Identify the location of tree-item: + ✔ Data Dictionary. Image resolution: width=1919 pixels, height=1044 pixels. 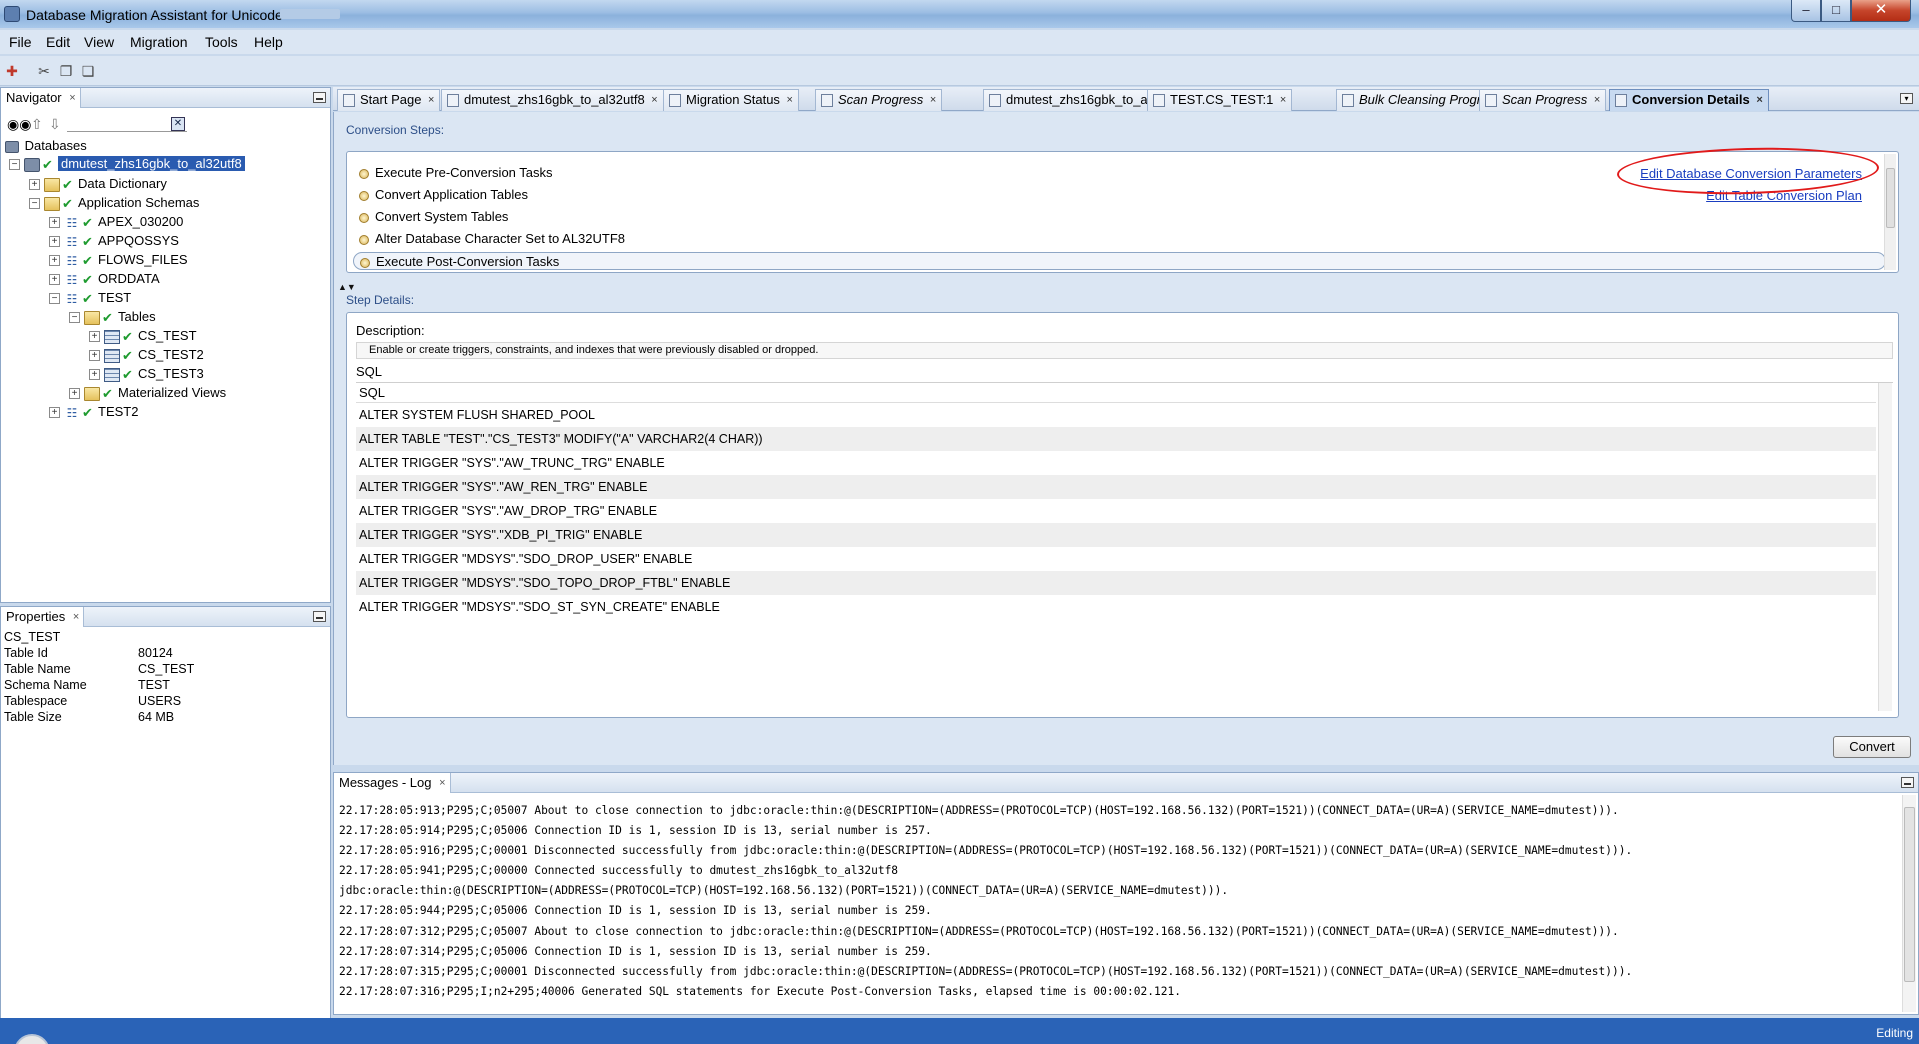
(98, 183).